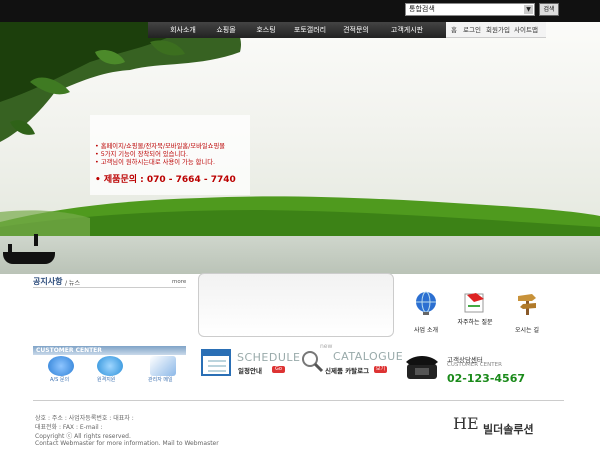 The image size is (600, 450). I want to click on consult-phone: 02-123-4567, so click(486, 378).